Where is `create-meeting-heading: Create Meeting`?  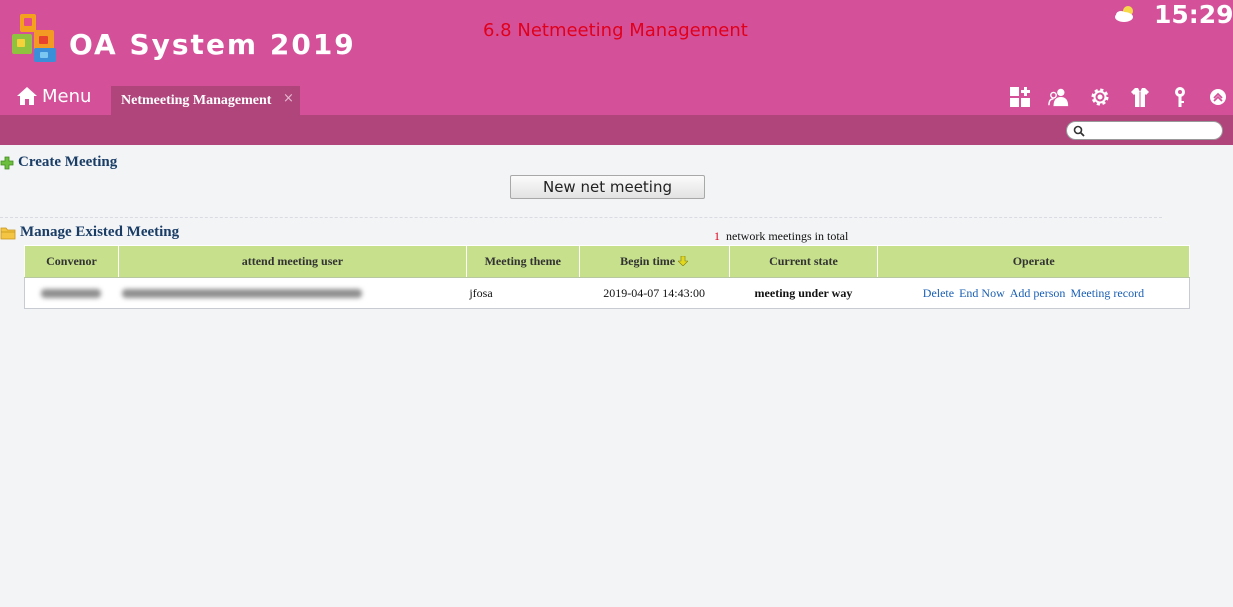
create-meeting-heading: Create Meeting is located at coordinates (58, 162).